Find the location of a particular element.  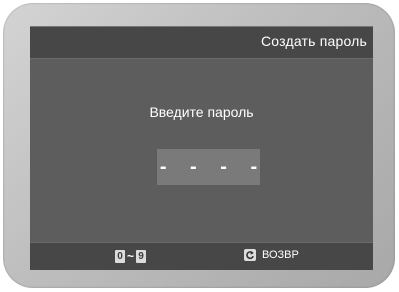

return-arrow-icon is located at coordinates (250, 255).